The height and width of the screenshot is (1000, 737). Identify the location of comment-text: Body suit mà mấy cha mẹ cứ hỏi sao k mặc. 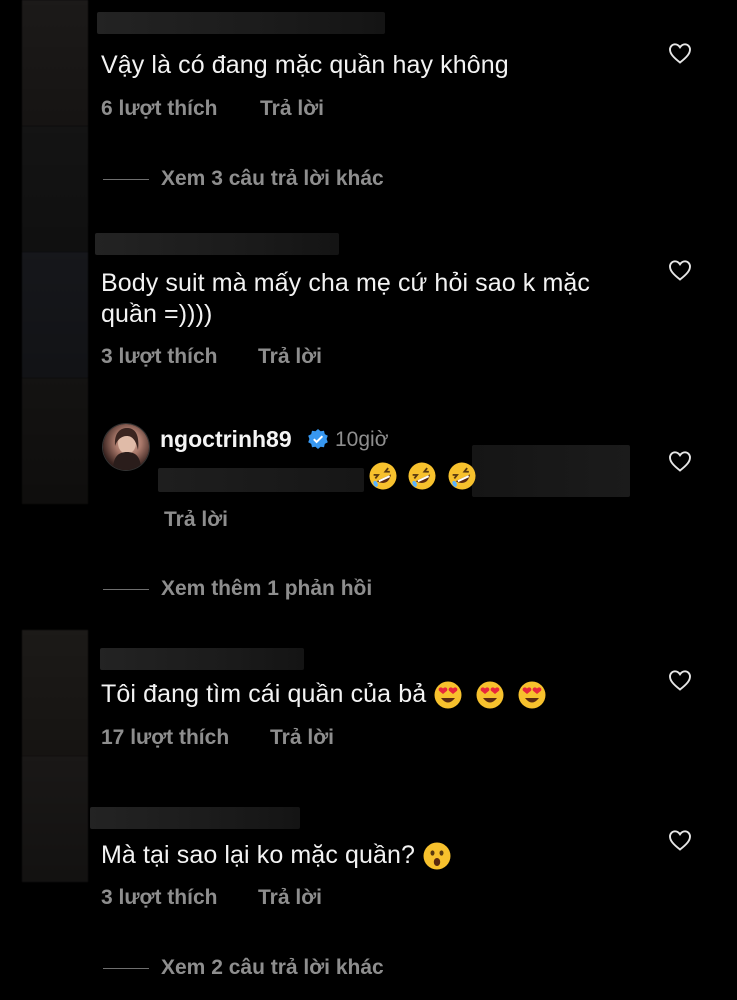
(345, 283).